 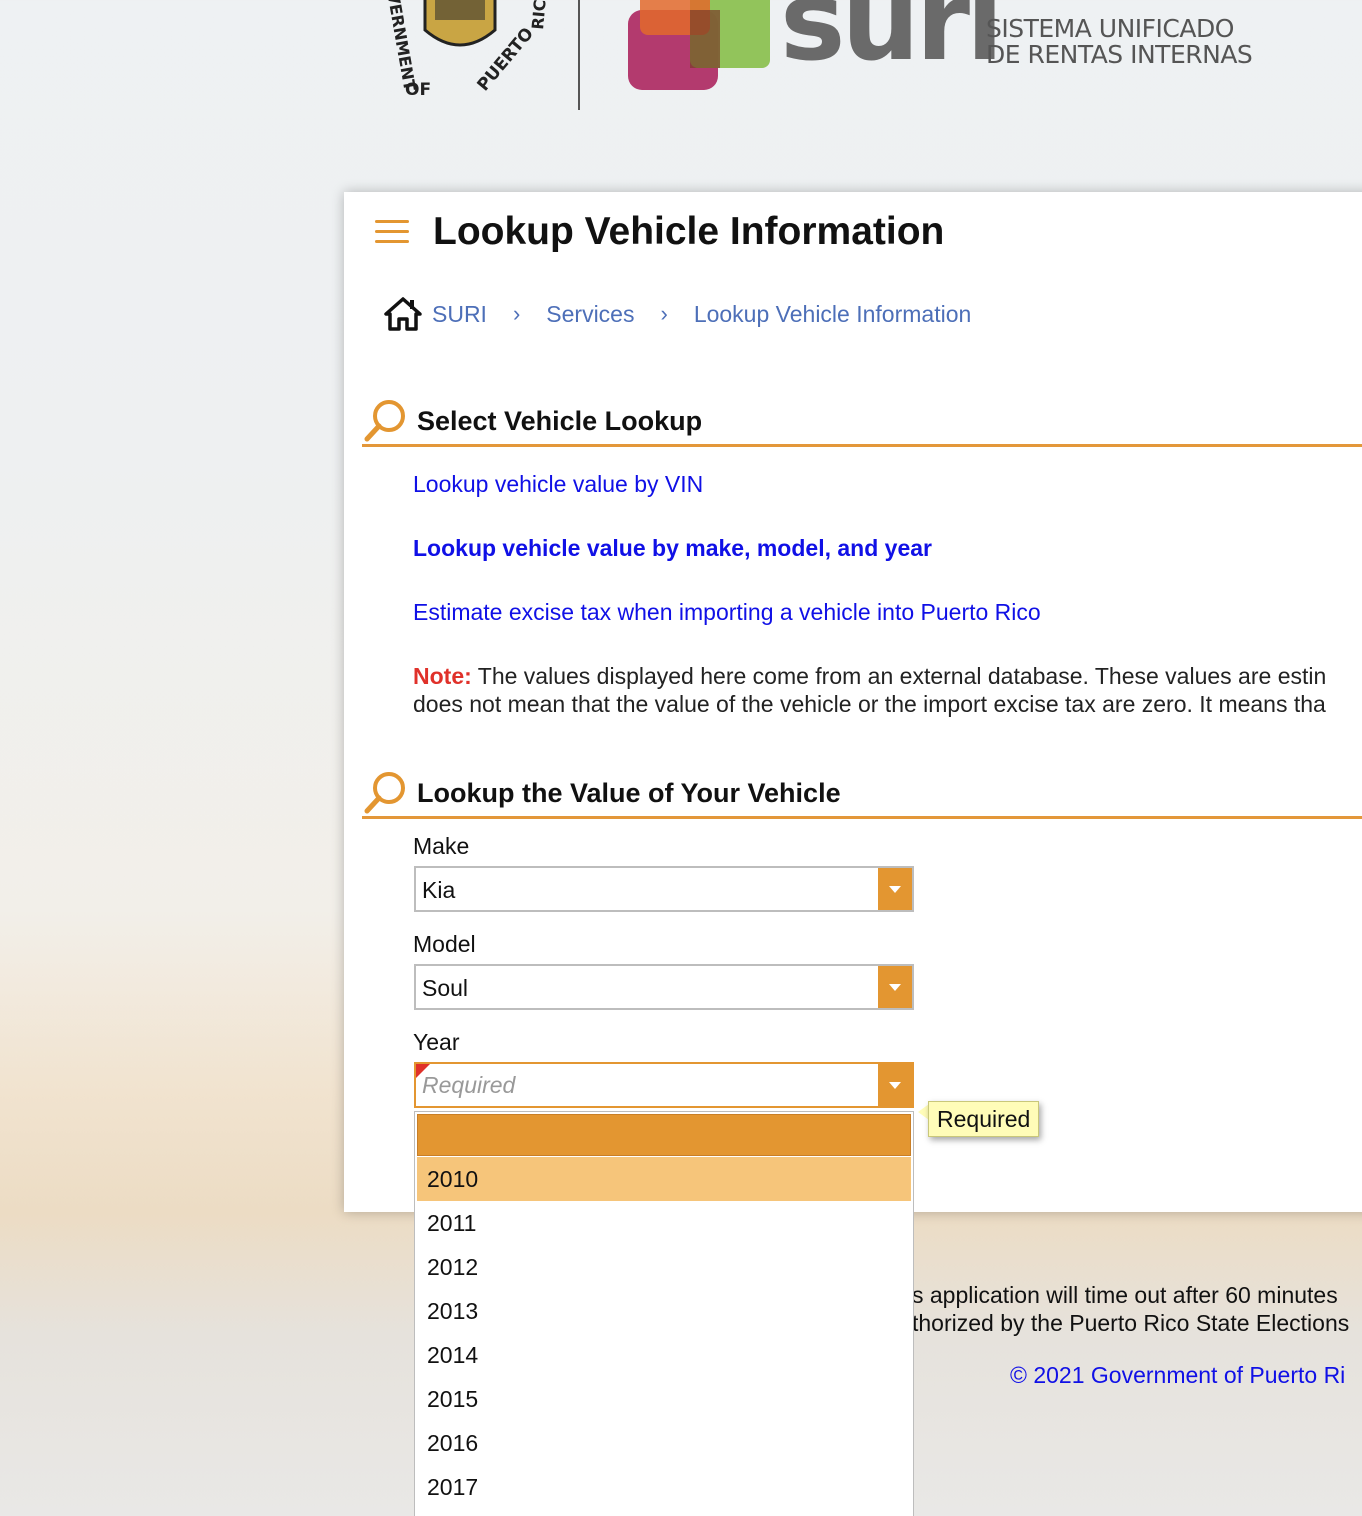 I want to click on make-label: Make, so click(x=441, y=846).